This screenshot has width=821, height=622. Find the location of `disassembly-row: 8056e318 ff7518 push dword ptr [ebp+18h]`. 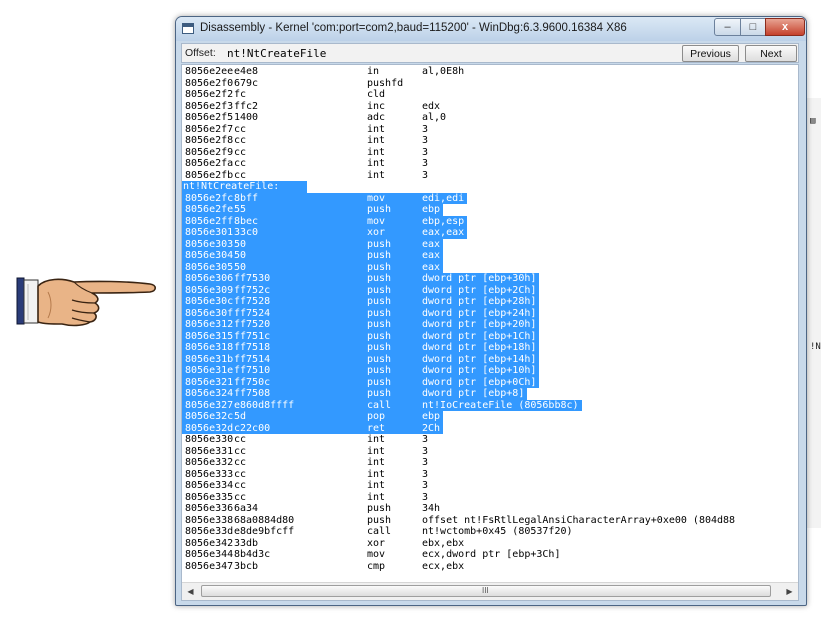

disassembly-row: 8056e318 ff7518 push dword ptr [ebp+18h] is located at coordinates (360, 348).